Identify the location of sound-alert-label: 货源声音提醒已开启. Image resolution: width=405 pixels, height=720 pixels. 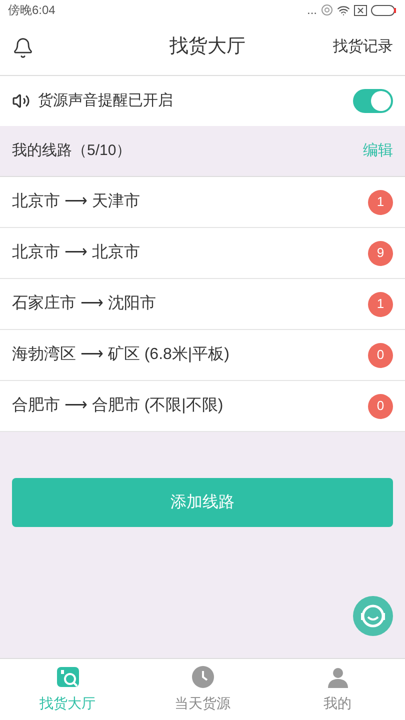
(105, 100).